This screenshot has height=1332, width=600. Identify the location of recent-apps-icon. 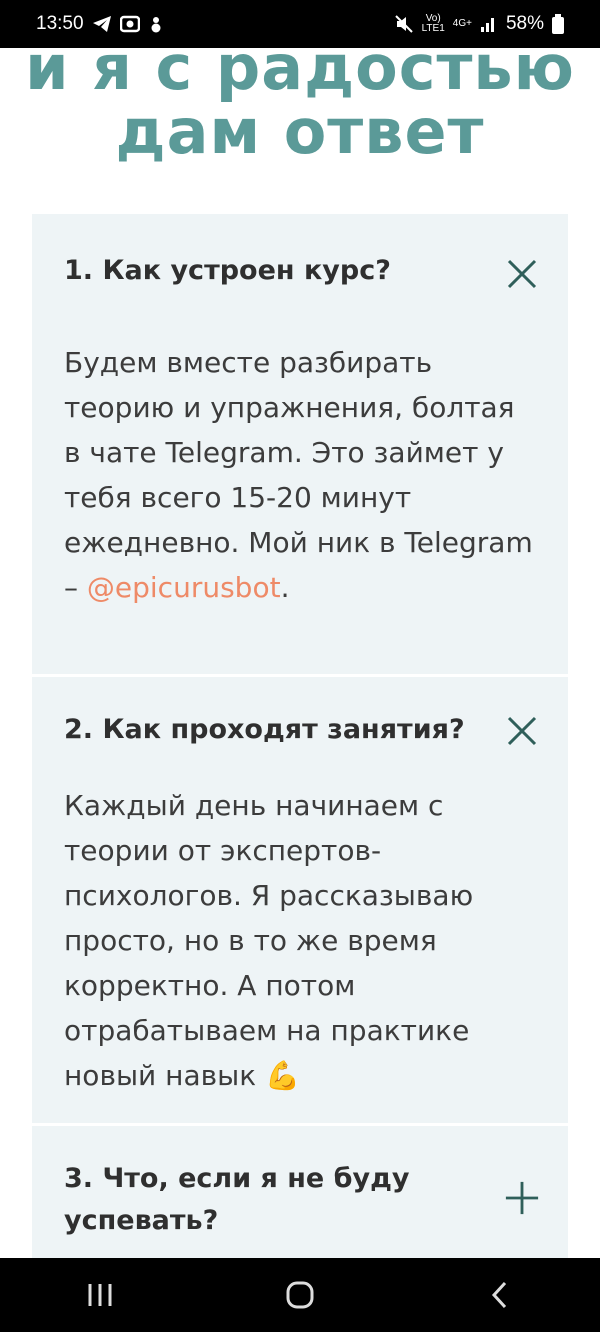
(100, 1295).